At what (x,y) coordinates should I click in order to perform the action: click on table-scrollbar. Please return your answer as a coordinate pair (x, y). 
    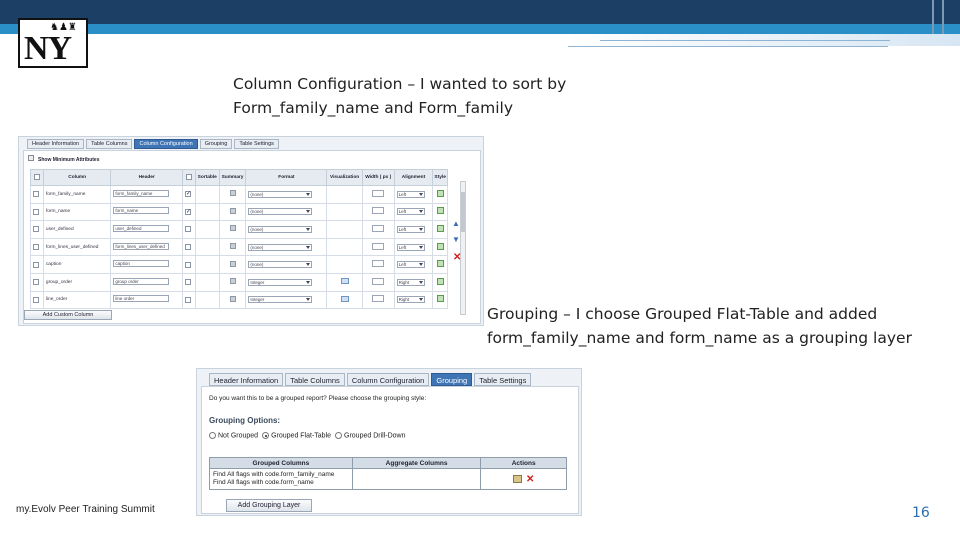
    Looking at the image, I should click on (463, 248).